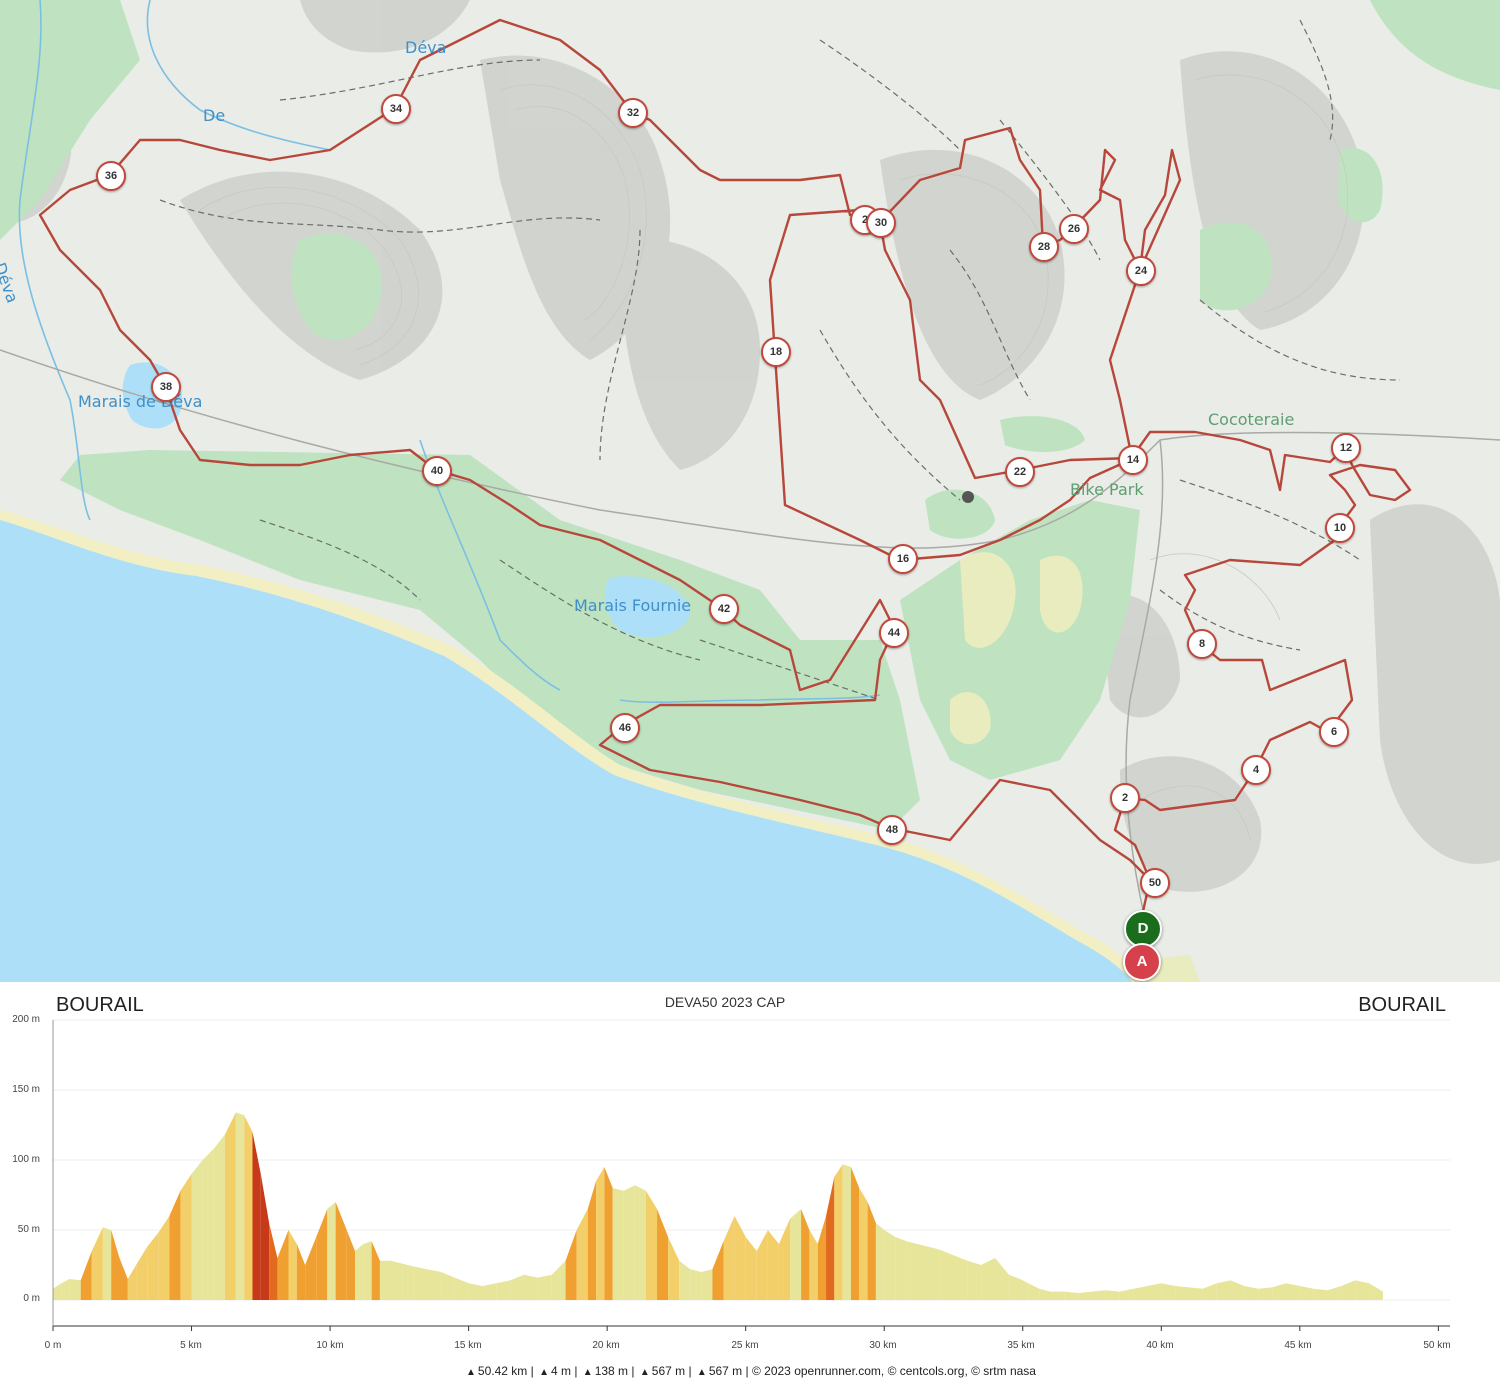 The width and height of the screenshot is (1500, 1400). What do you see at coordinates (53, 1345) in the screenshot?
I see `x-tick-label: 0 m` at bounding box center [53, 1345].